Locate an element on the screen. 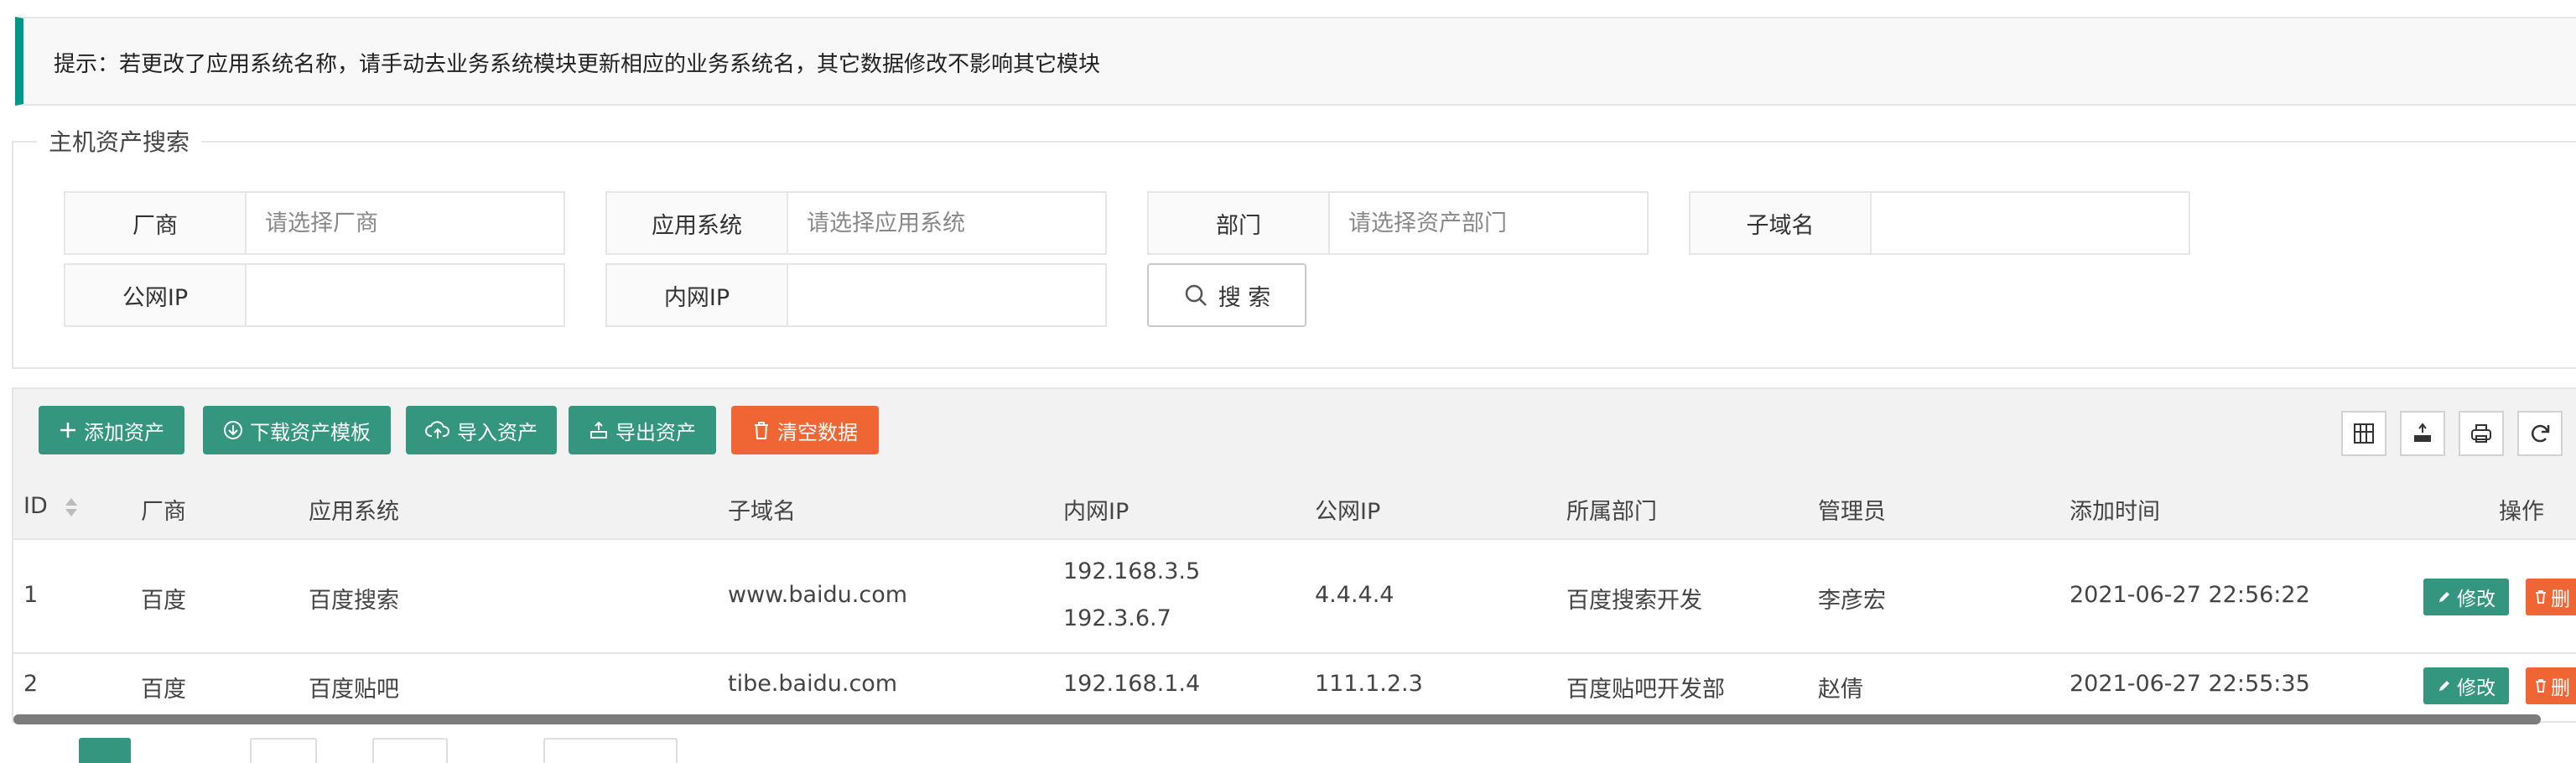 The height and width of the screenshot is (763, 2576). columns-icon is located at coordinates (2364, 433).